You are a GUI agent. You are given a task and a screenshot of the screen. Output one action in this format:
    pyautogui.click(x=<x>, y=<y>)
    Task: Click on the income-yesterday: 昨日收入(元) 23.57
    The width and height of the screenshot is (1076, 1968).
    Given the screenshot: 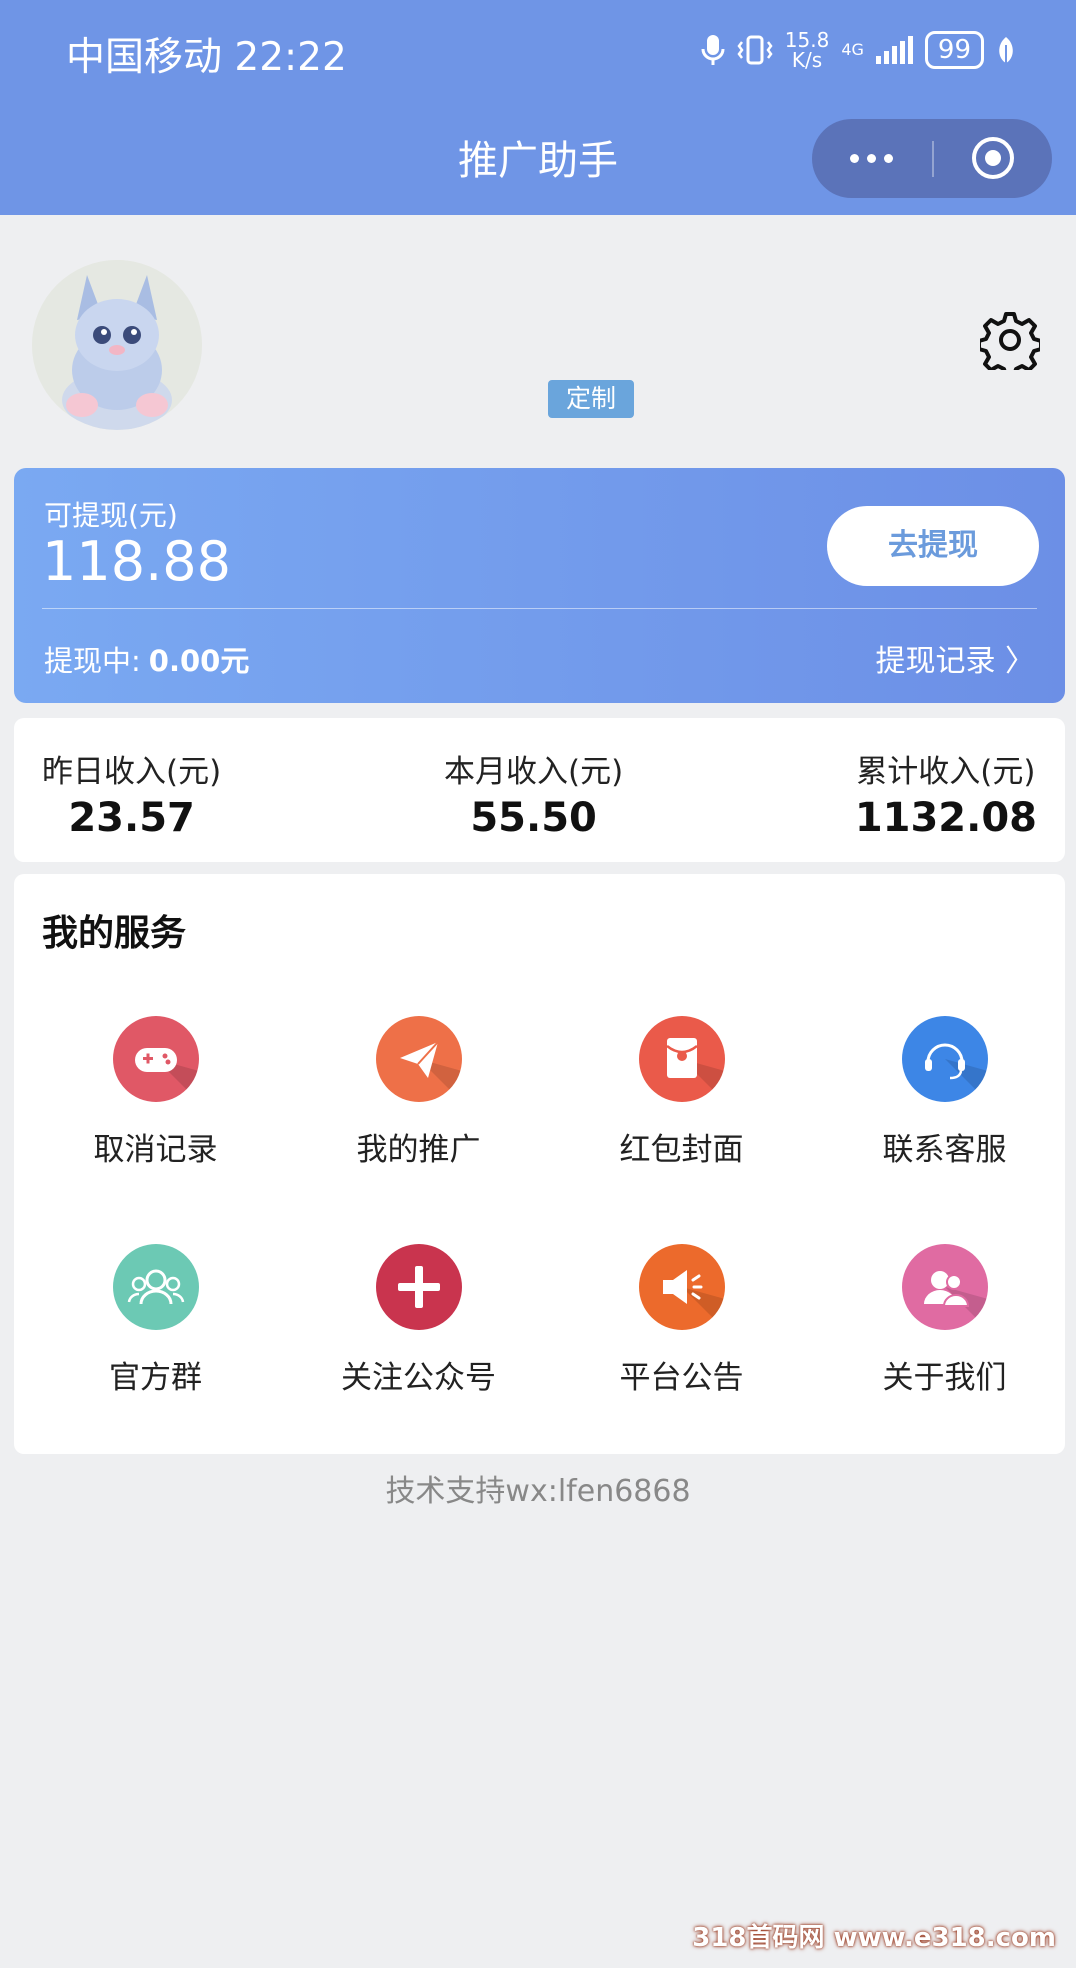 What is the action you would take?
    pyautogui.click(x=131, y=793)
    